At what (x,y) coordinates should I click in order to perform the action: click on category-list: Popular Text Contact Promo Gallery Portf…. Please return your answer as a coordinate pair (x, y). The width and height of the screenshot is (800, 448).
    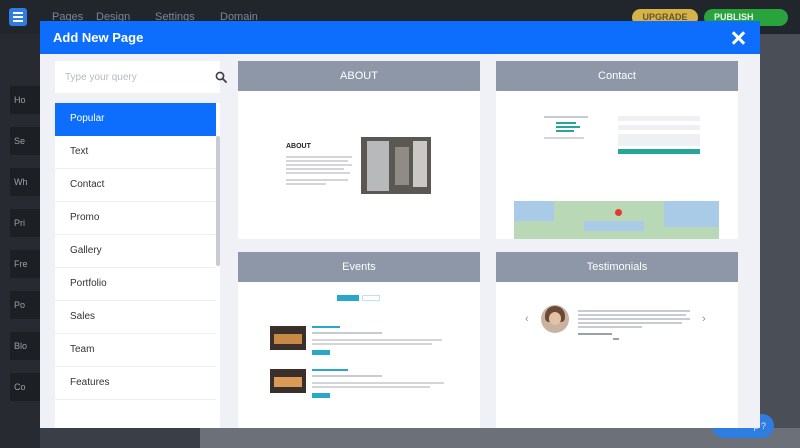
    Looking at the image, I should click on (137, 265).